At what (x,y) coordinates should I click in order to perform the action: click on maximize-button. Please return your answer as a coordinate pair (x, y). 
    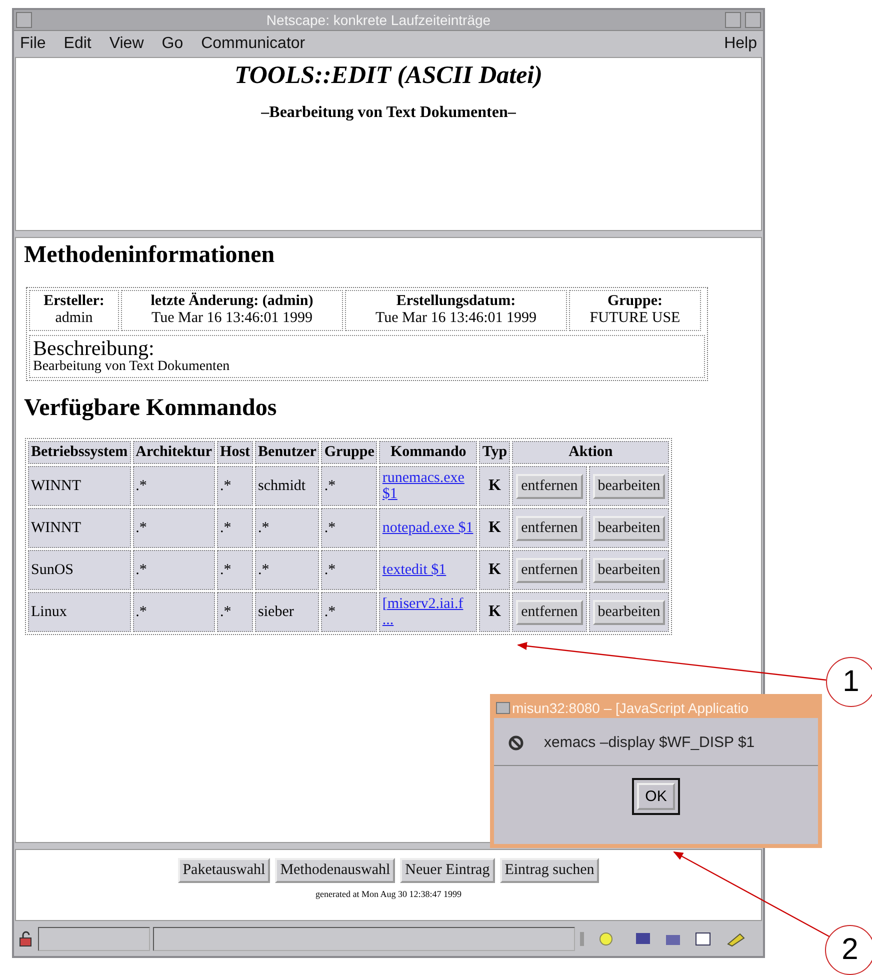
    Looking at the image, I should click on (753, 20).